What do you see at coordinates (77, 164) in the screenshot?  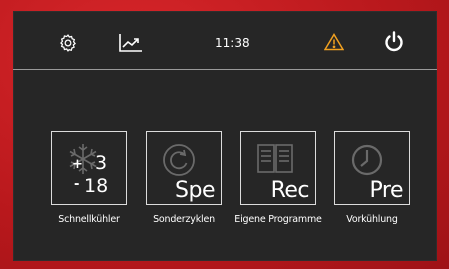 I see `plus-sign: +` at bounding box center [77, 164].